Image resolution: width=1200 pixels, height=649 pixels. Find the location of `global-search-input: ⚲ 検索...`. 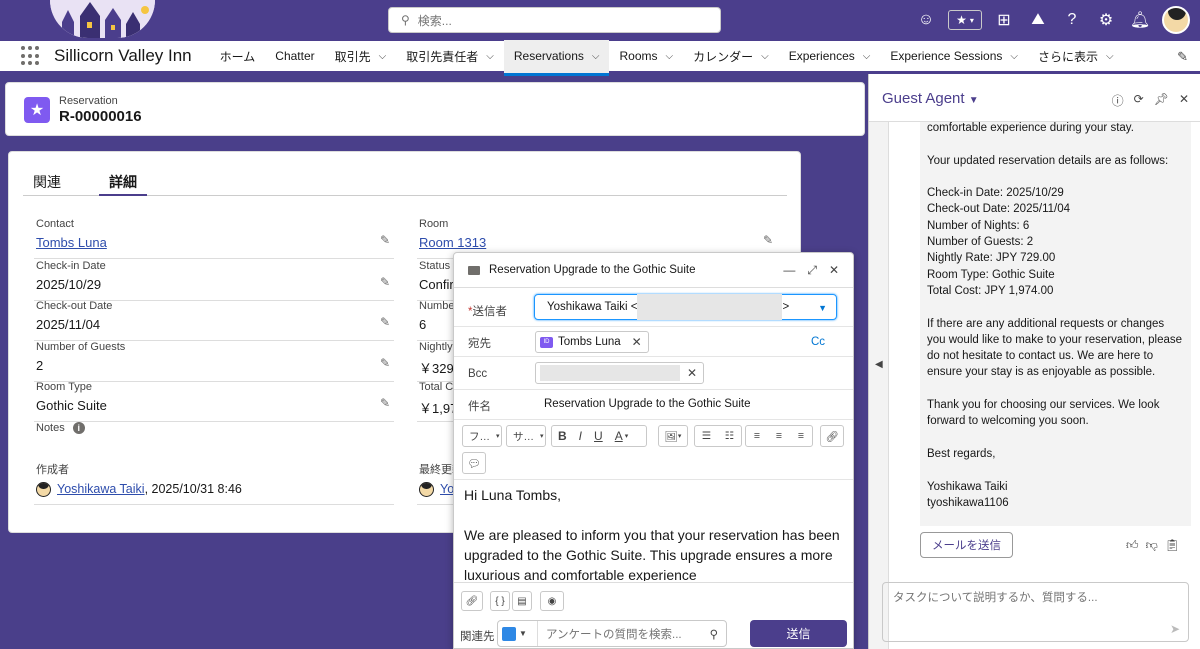

global-search-input: ⚲ 検索... is located at coordinates (554, 20).